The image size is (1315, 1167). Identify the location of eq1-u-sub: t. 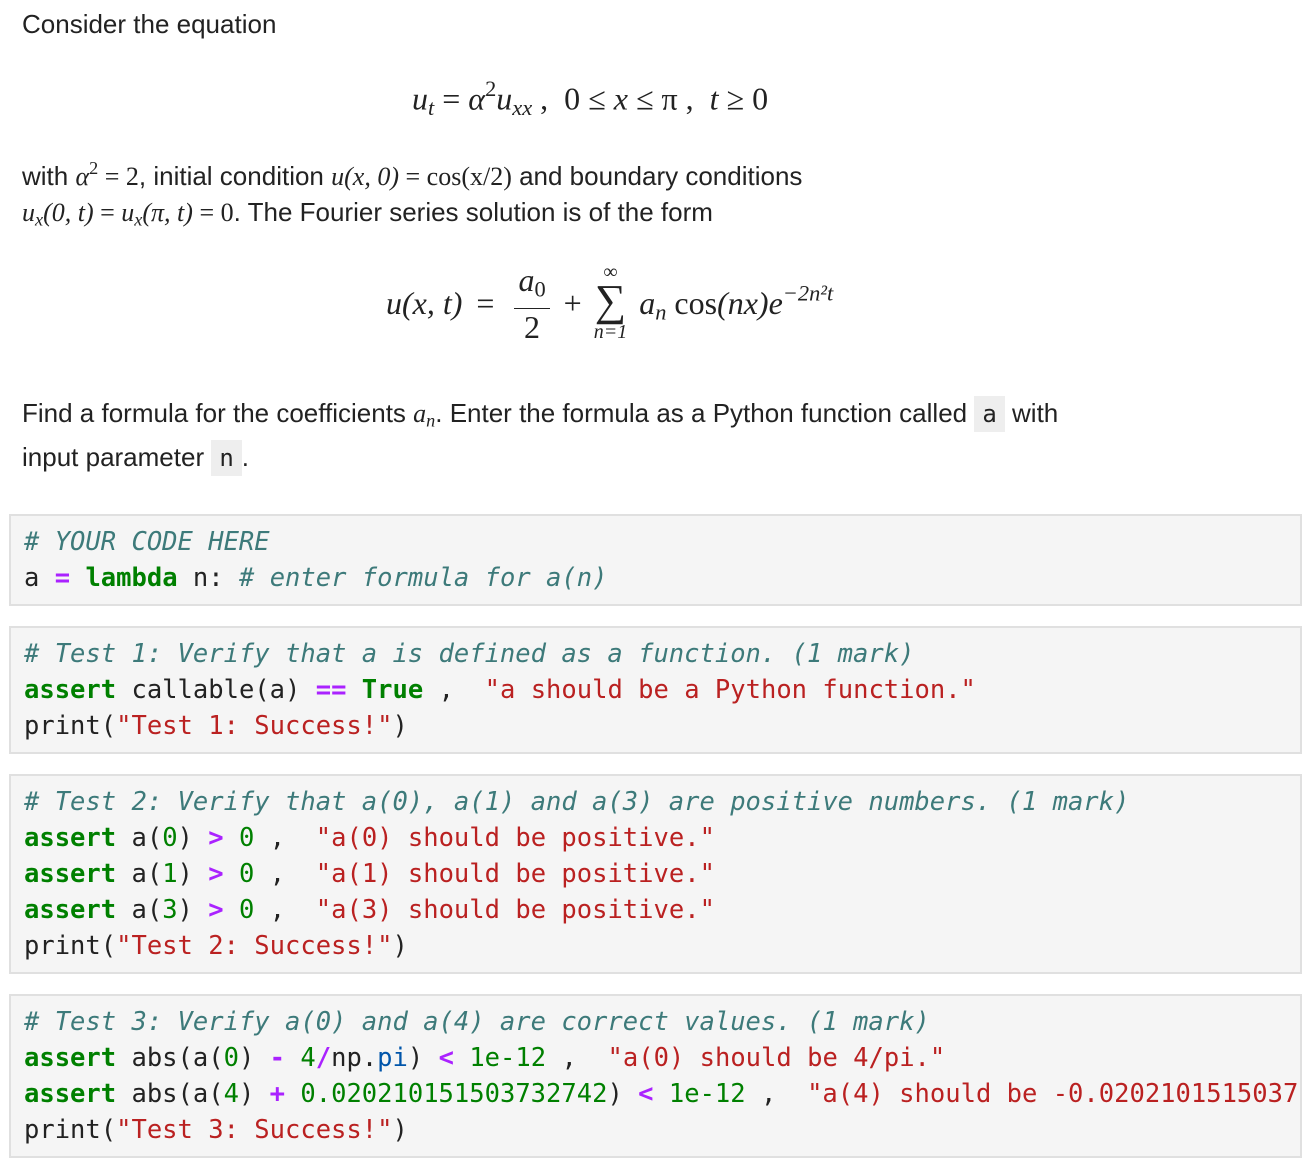
(431, 108).